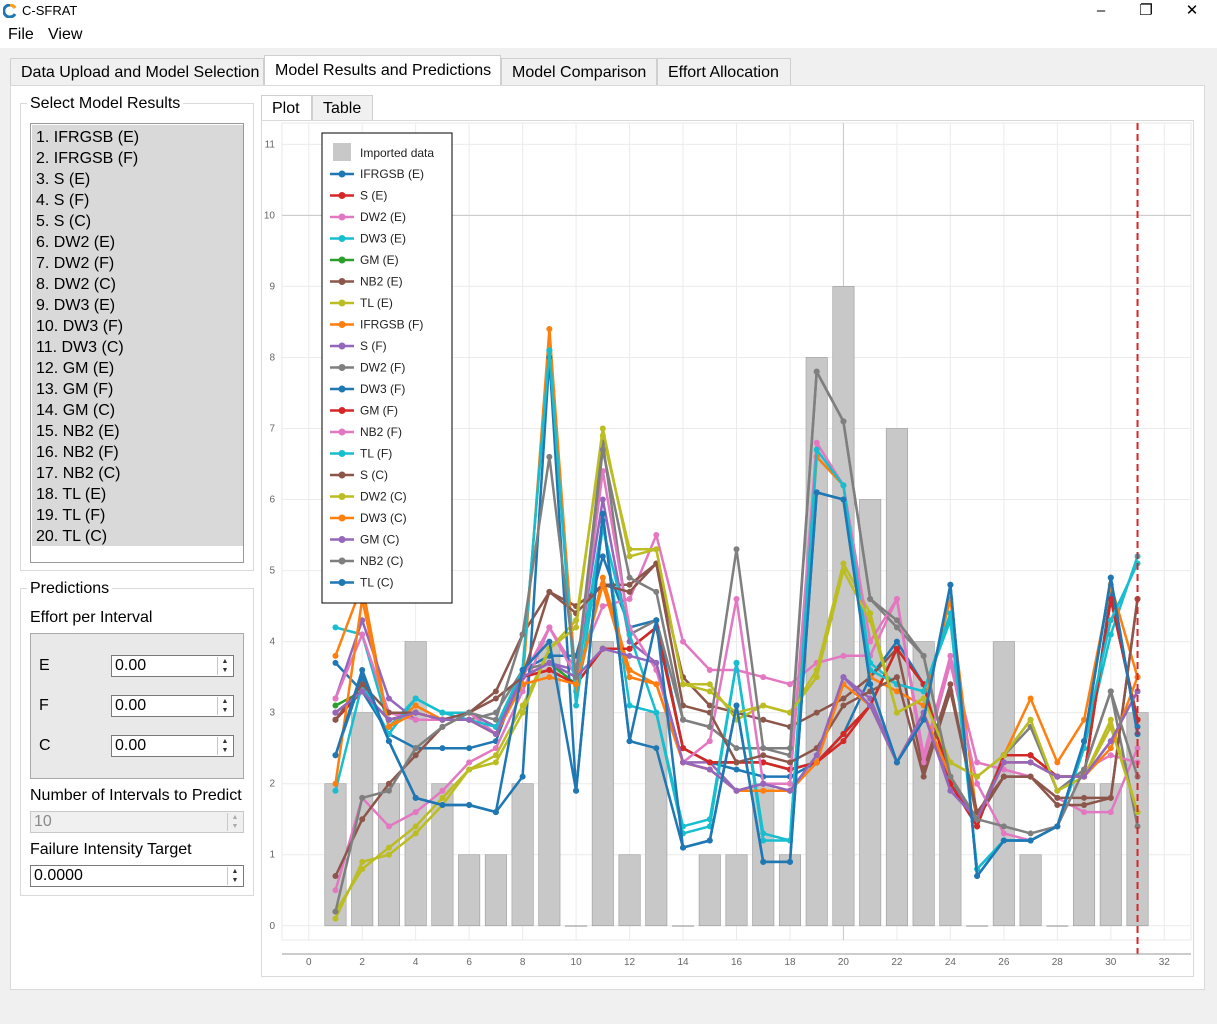 The width and height of the screenshot is (1217, 1024). Describe the element at coordinates (383, 497) in the screenshot. I see `legend-label: DW2 (C)` at that location.